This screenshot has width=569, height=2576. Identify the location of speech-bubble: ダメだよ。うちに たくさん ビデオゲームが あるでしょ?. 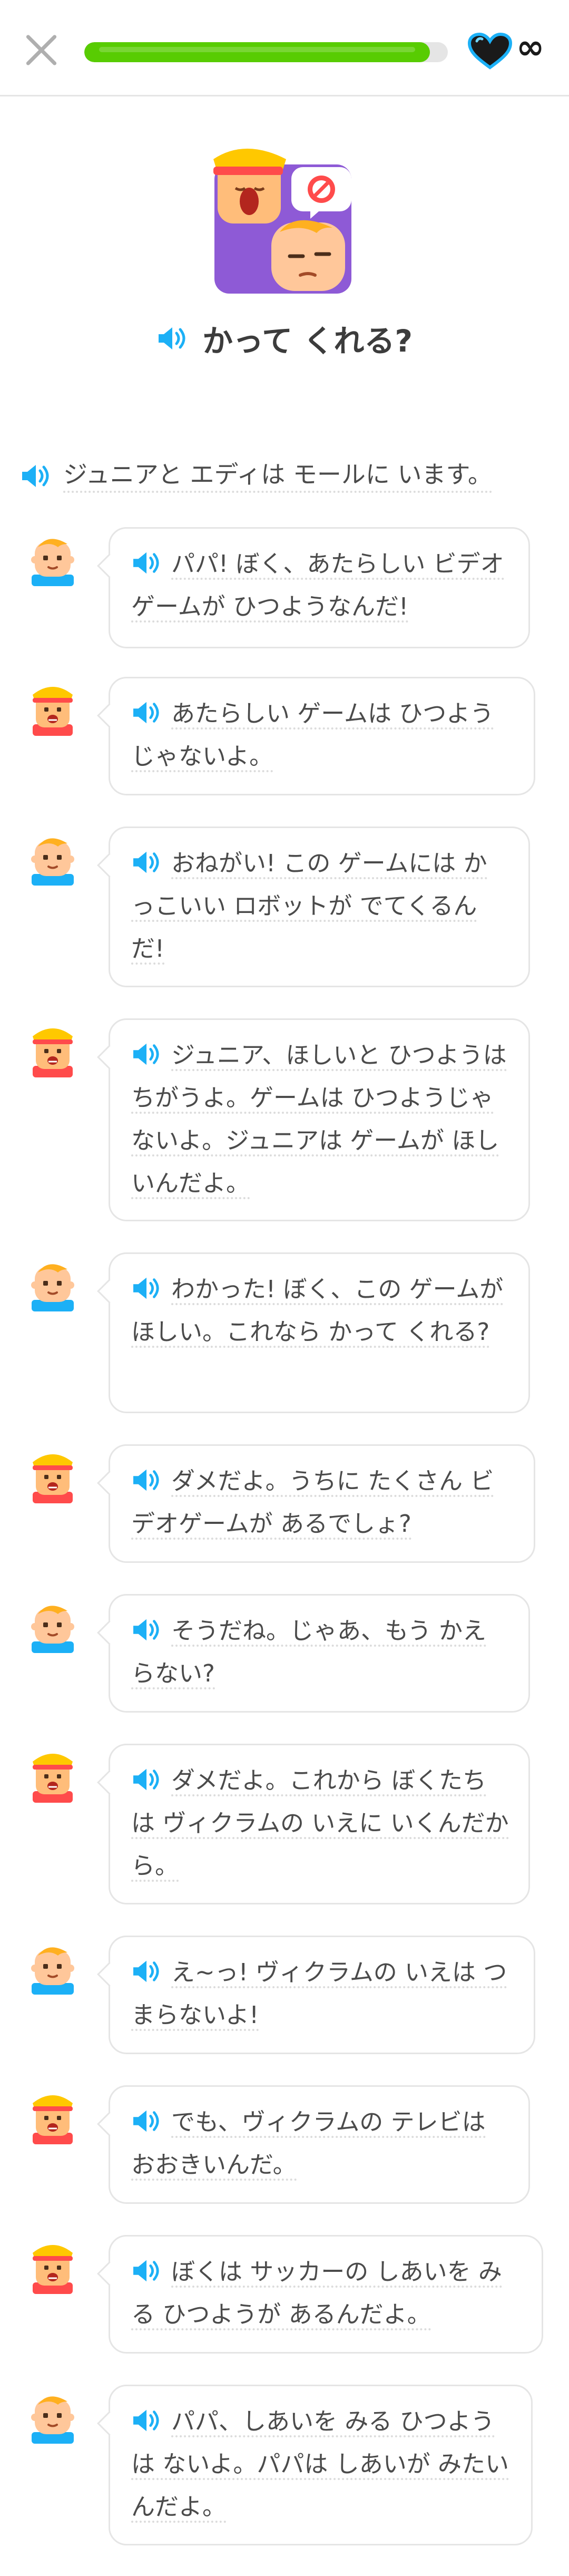
(322, 1503).